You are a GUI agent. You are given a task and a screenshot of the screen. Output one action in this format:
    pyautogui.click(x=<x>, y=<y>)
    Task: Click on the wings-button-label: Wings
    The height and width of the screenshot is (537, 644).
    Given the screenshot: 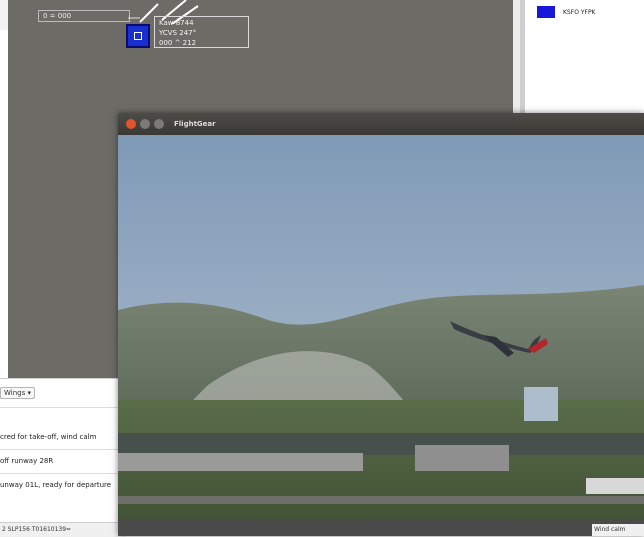 What is the action you would take?
    pyautogui.click(x=15, y=393)
    